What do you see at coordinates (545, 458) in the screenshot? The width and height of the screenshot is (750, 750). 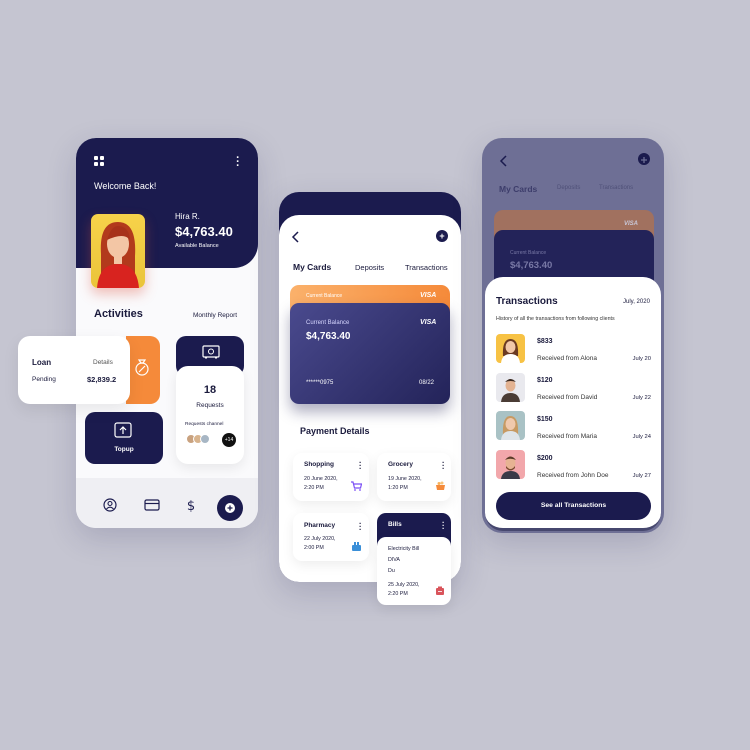 I see `transaction-amount: $200` at bounding box center [545, 458].